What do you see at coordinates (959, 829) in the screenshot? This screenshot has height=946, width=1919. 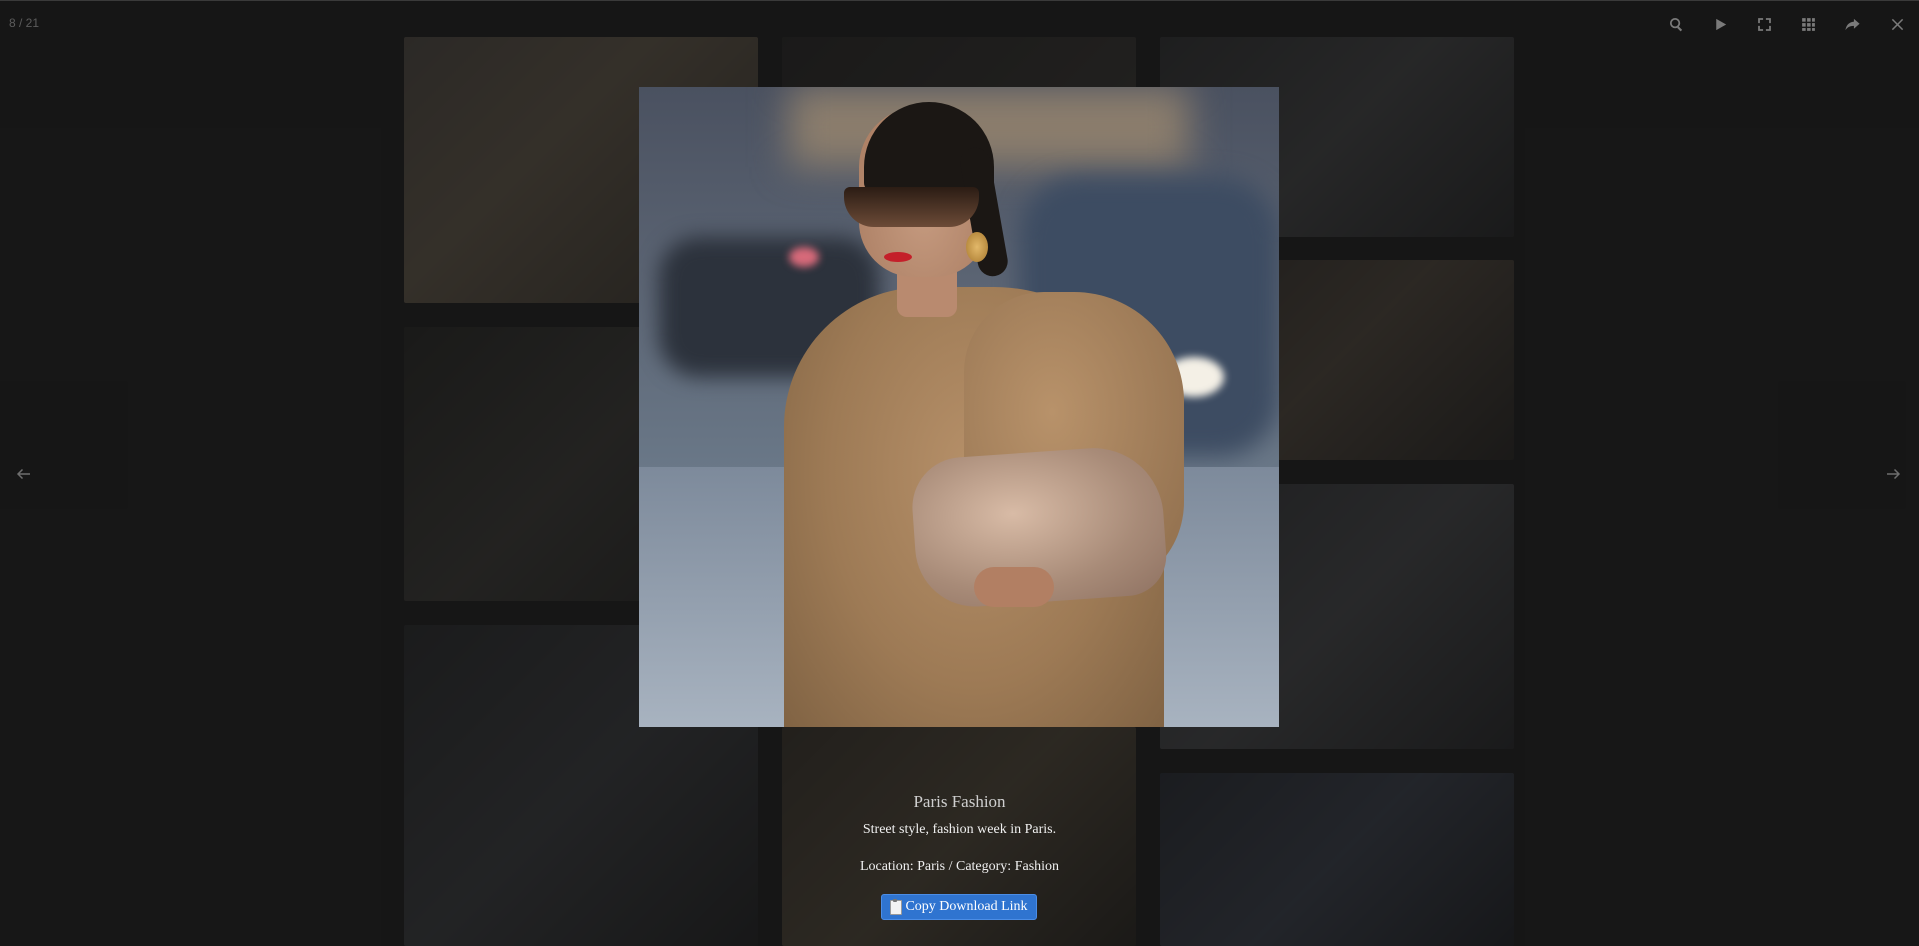 I see `image-description: Street style, fashion week in Paris.` at bounding box center [959, 829].